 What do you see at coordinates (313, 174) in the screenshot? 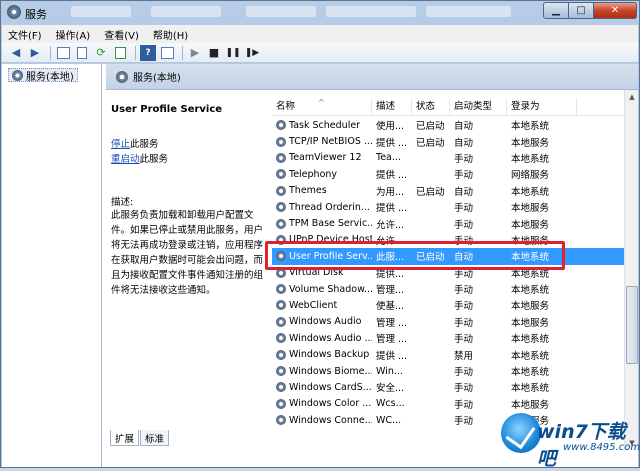
I see `cell-text: Telephony` at bounding box center [313, 174].